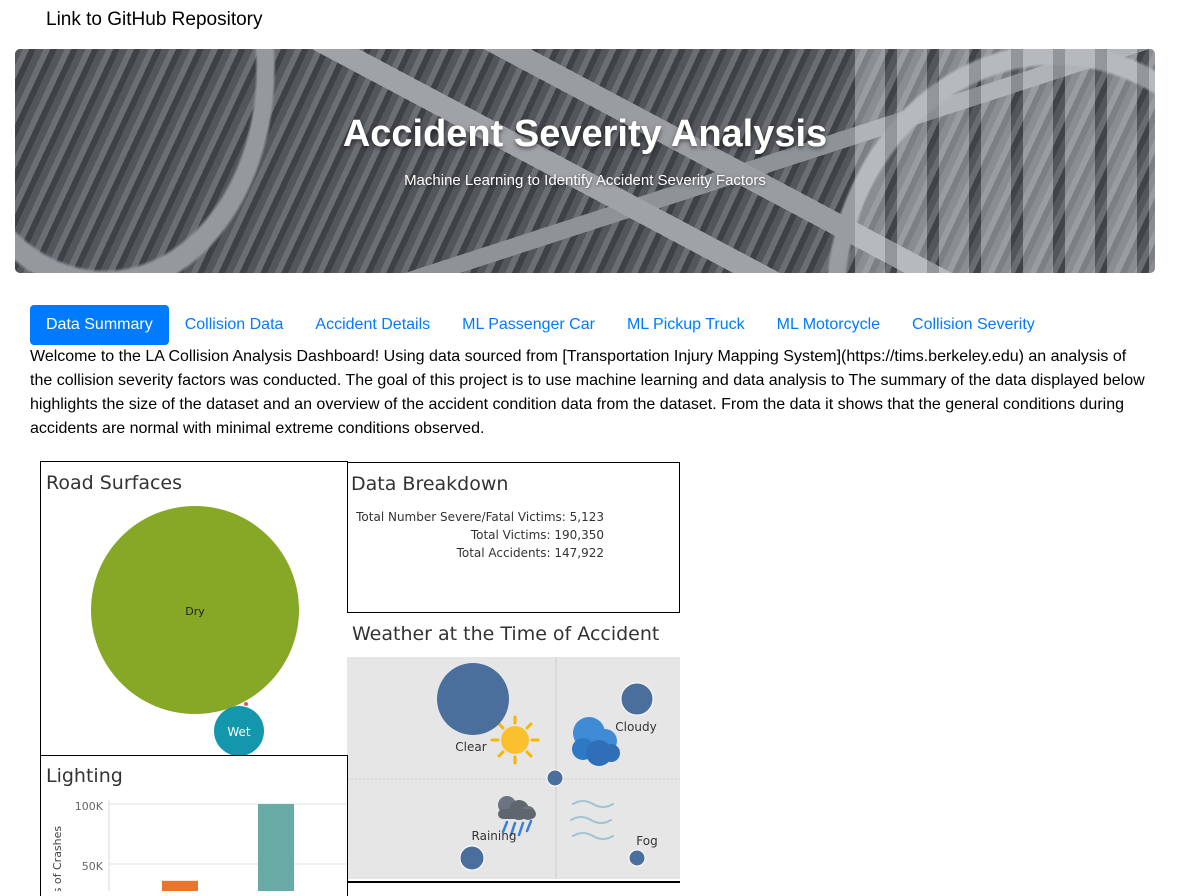  I want to click on label-wet: Wet, so click(239, 732).